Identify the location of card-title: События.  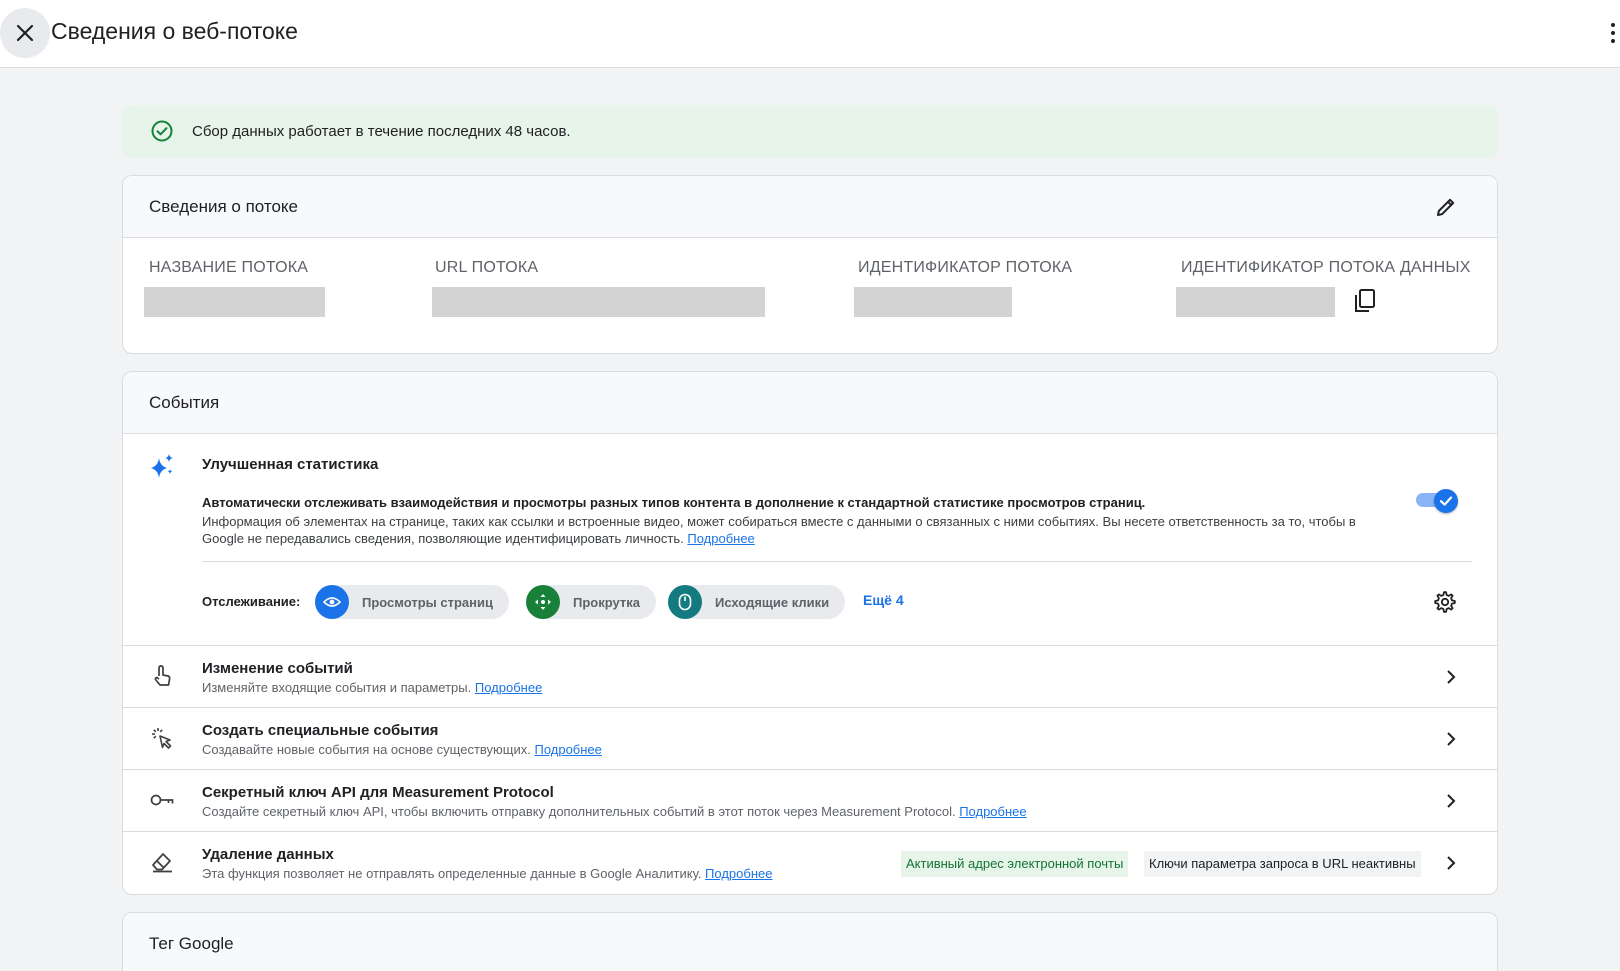
(184, 402).